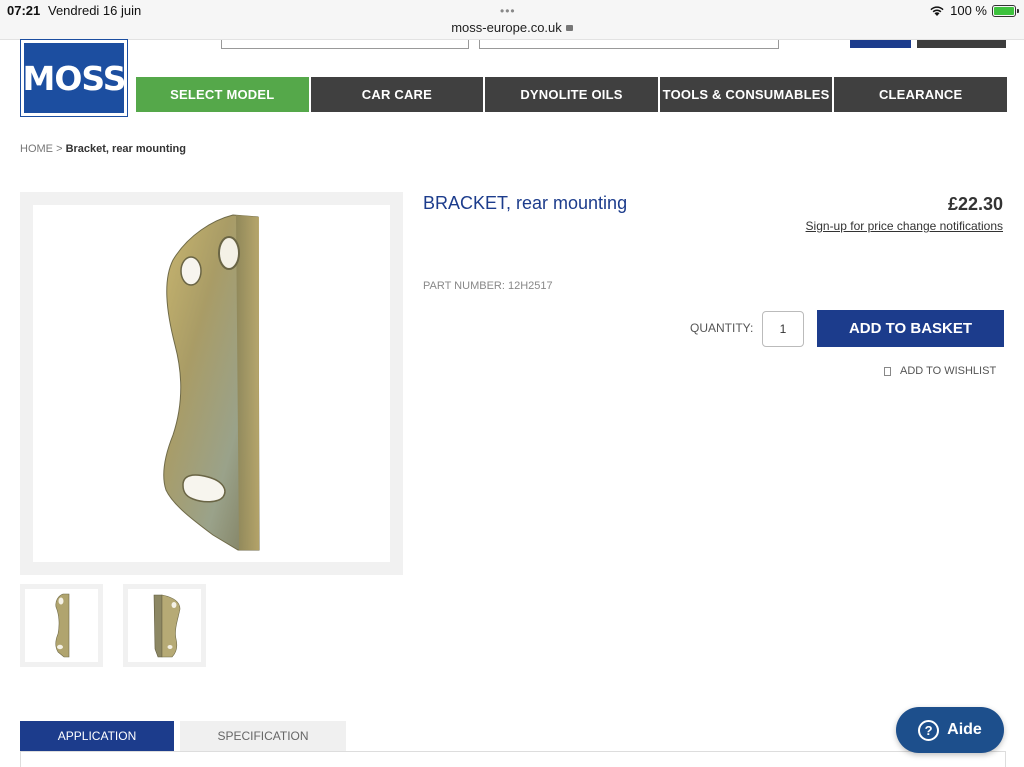  What do you see at coordinates (910, 328) in the screenshot?
I see `add-to-basket-button: ADD TO BASKET` at bounding box center [910, 328].